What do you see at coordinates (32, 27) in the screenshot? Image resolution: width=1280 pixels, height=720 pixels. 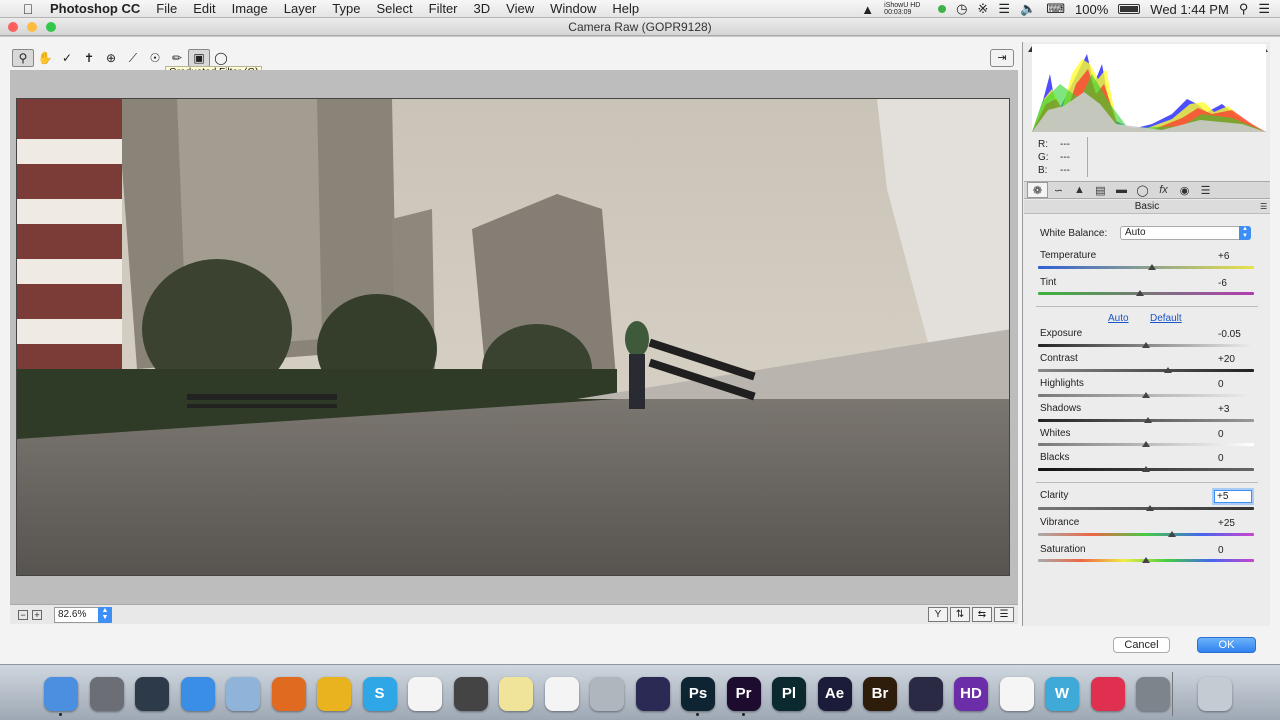 I see `minimize-window-button` at bounding box center [32, 27].